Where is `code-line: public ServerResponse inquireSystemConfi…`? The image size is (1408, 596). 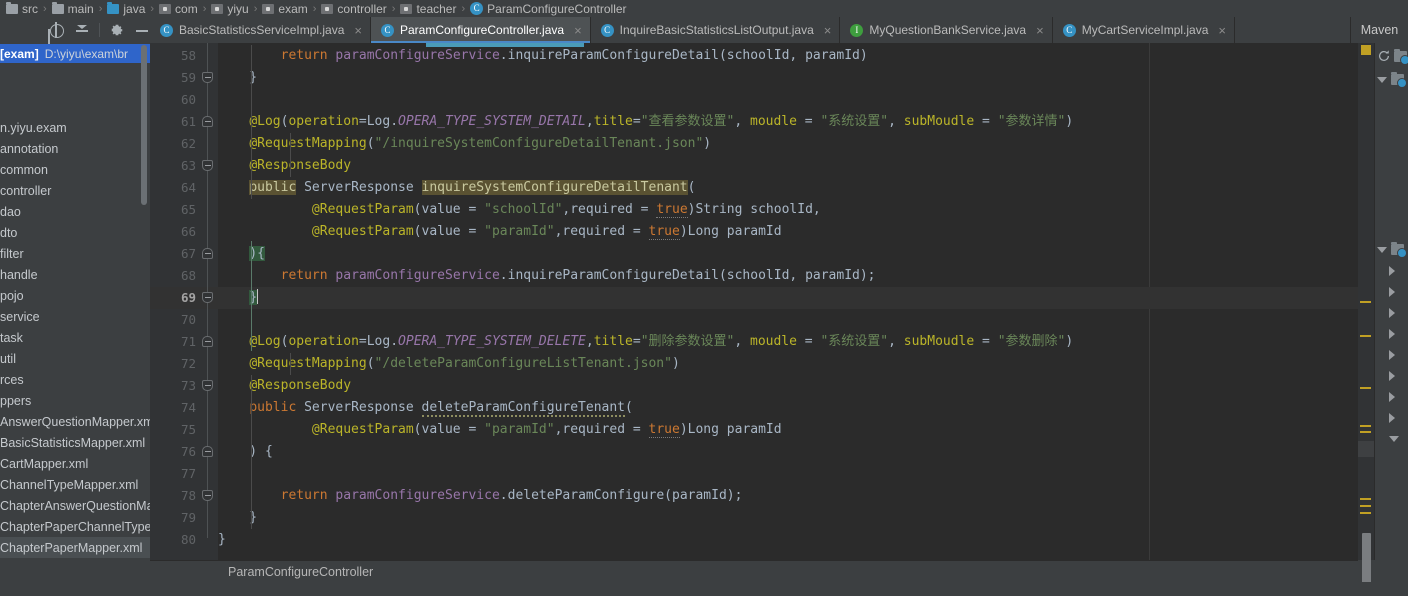 code-line: public ServerResponse inquireSystemConfi… is located at coordinates (788, 188).